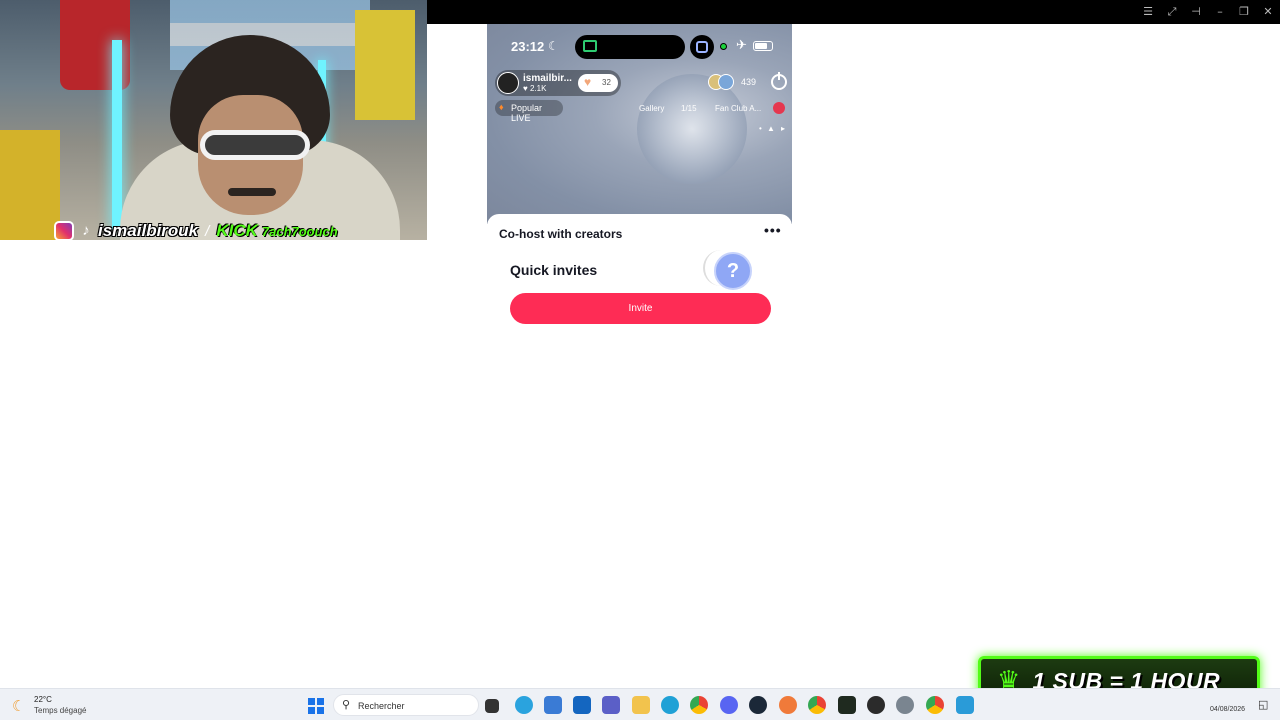  I want to click on gallery-count: 1/15, so click(689, 108).